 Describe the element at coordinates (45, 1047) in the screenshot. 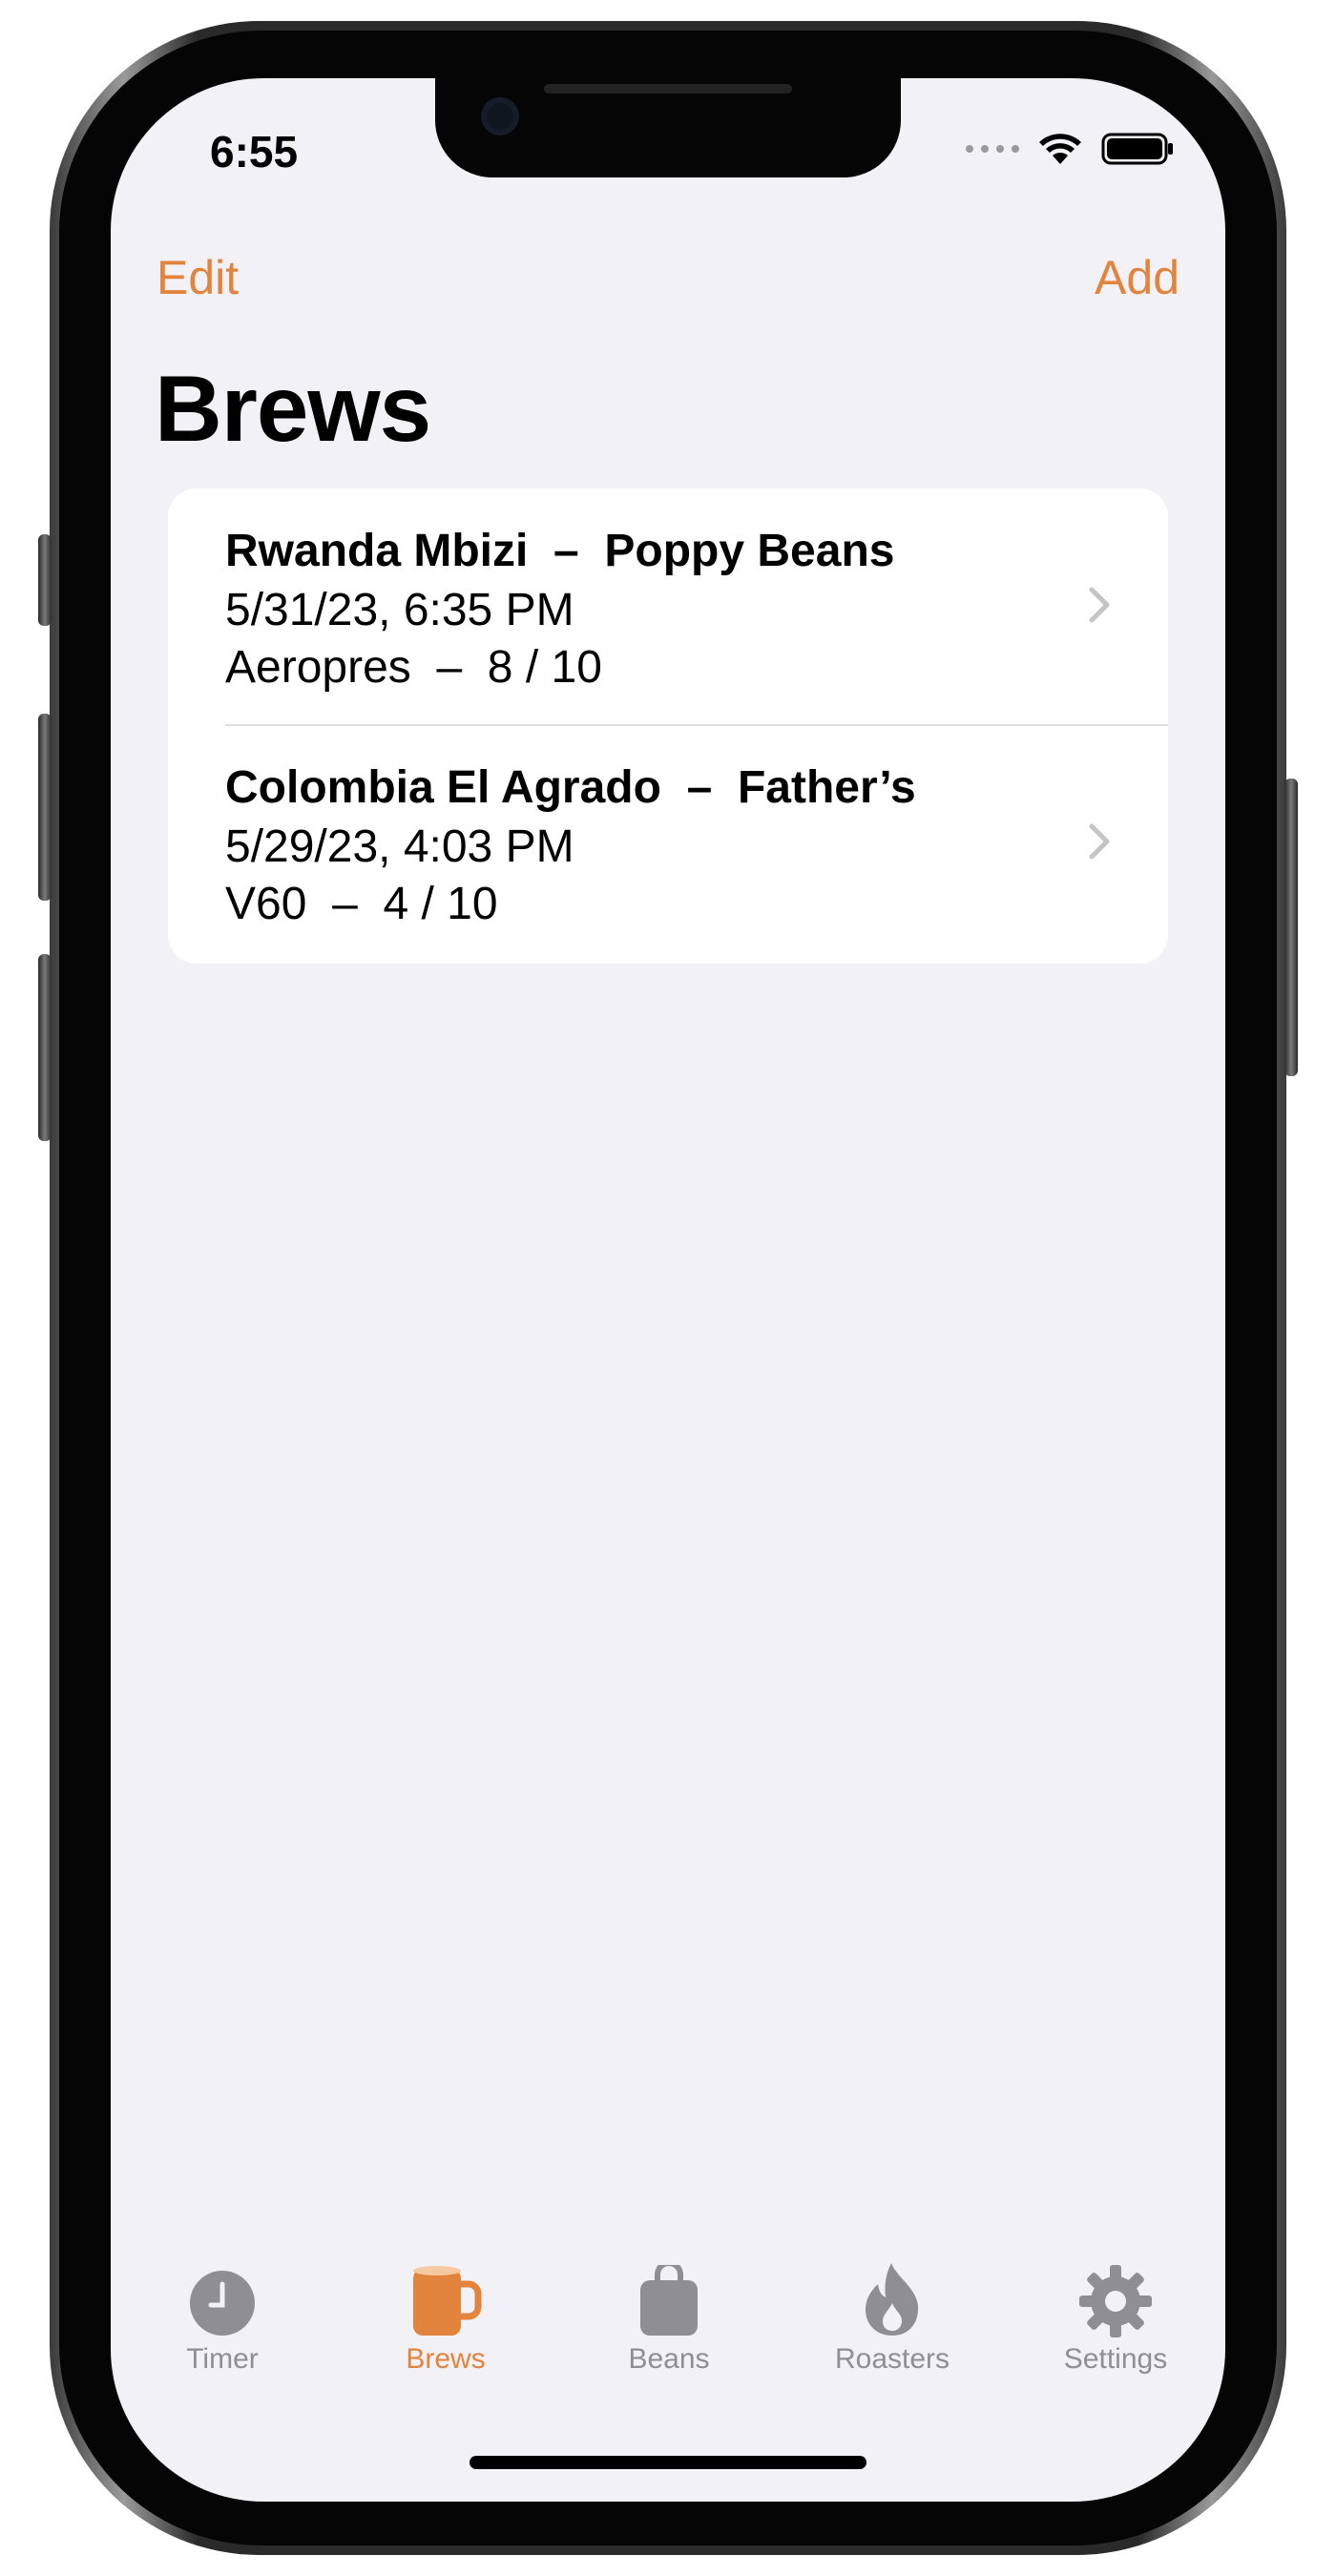

I see `volume-down-button` at that location.